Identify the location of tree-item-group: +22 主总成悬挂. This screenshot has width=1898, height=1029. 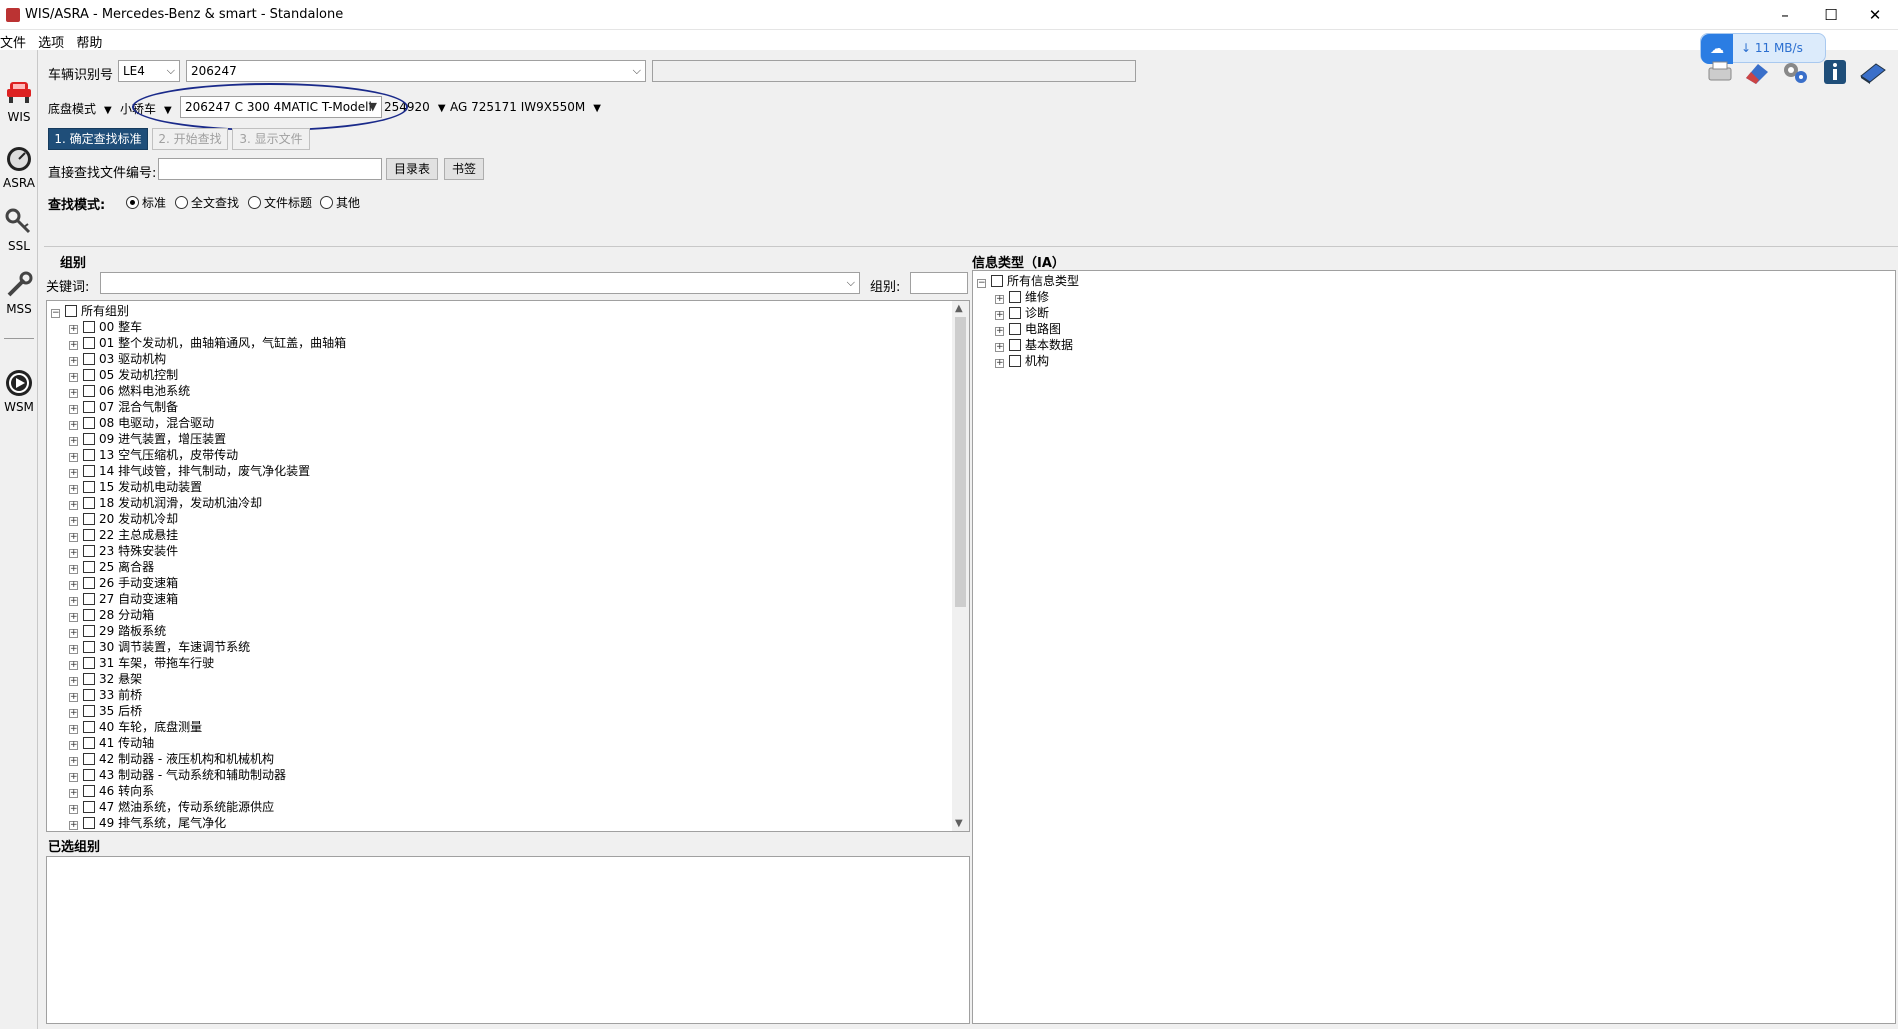
(123, 535).